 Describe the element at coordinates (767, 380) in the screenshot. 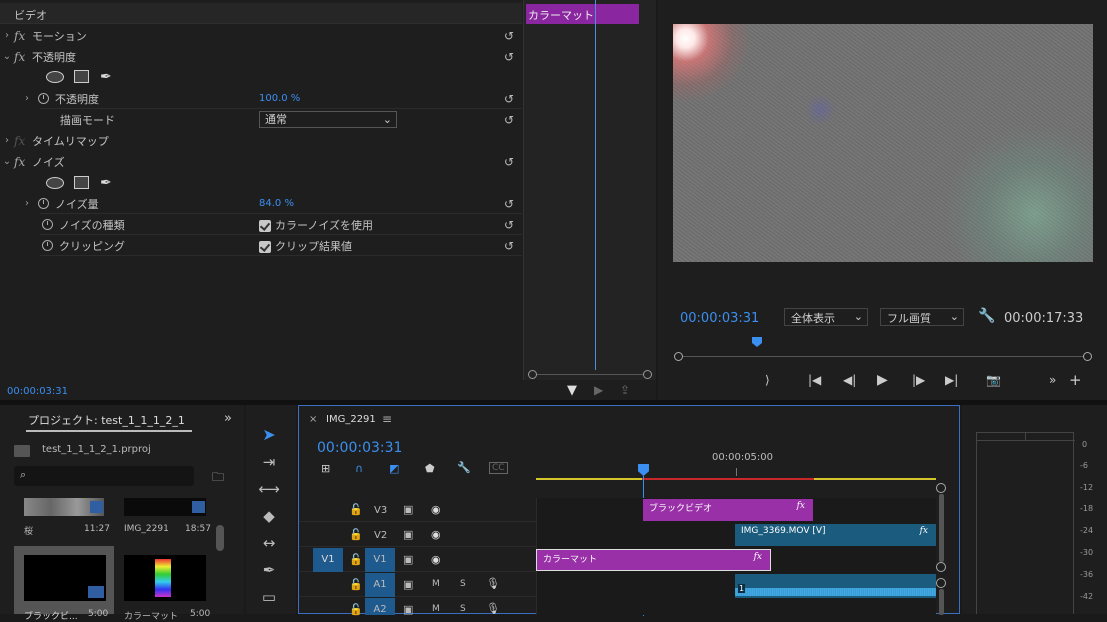

I see `mark-out-icon: ⟩` at that location.